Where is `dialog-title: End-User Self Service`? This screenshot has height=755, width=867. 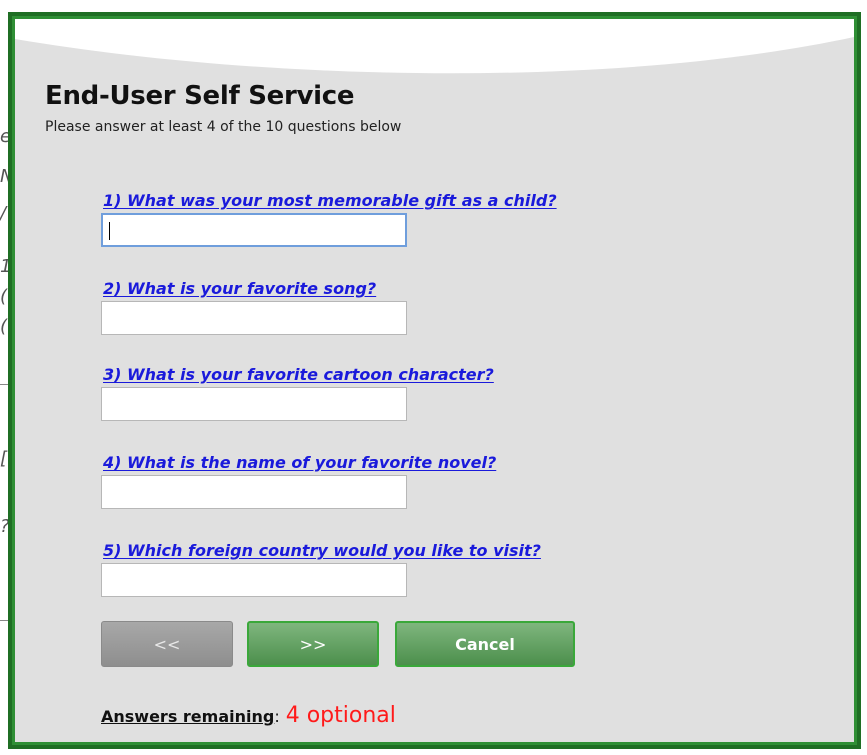
dialog-title: End-User Self Service is located at coordinates (200, 96).